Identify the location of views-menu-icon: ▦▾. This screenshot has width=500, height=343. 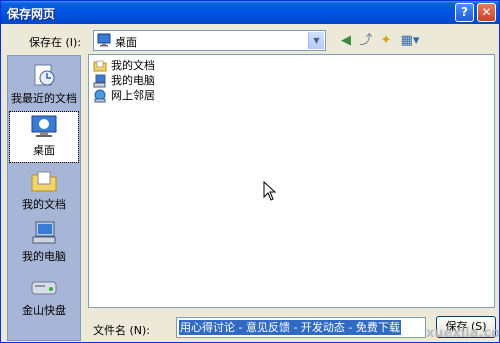
(410, 41).